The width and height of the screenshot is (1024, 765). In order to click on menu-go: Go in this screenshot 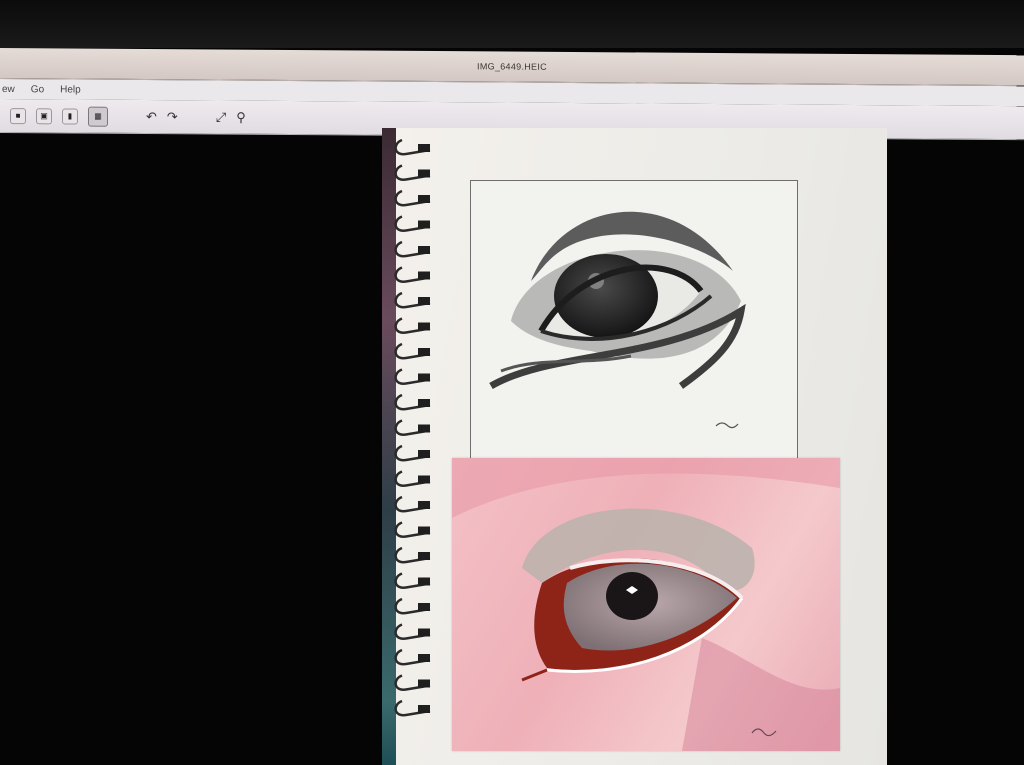, I will do `click(37, 89)`.